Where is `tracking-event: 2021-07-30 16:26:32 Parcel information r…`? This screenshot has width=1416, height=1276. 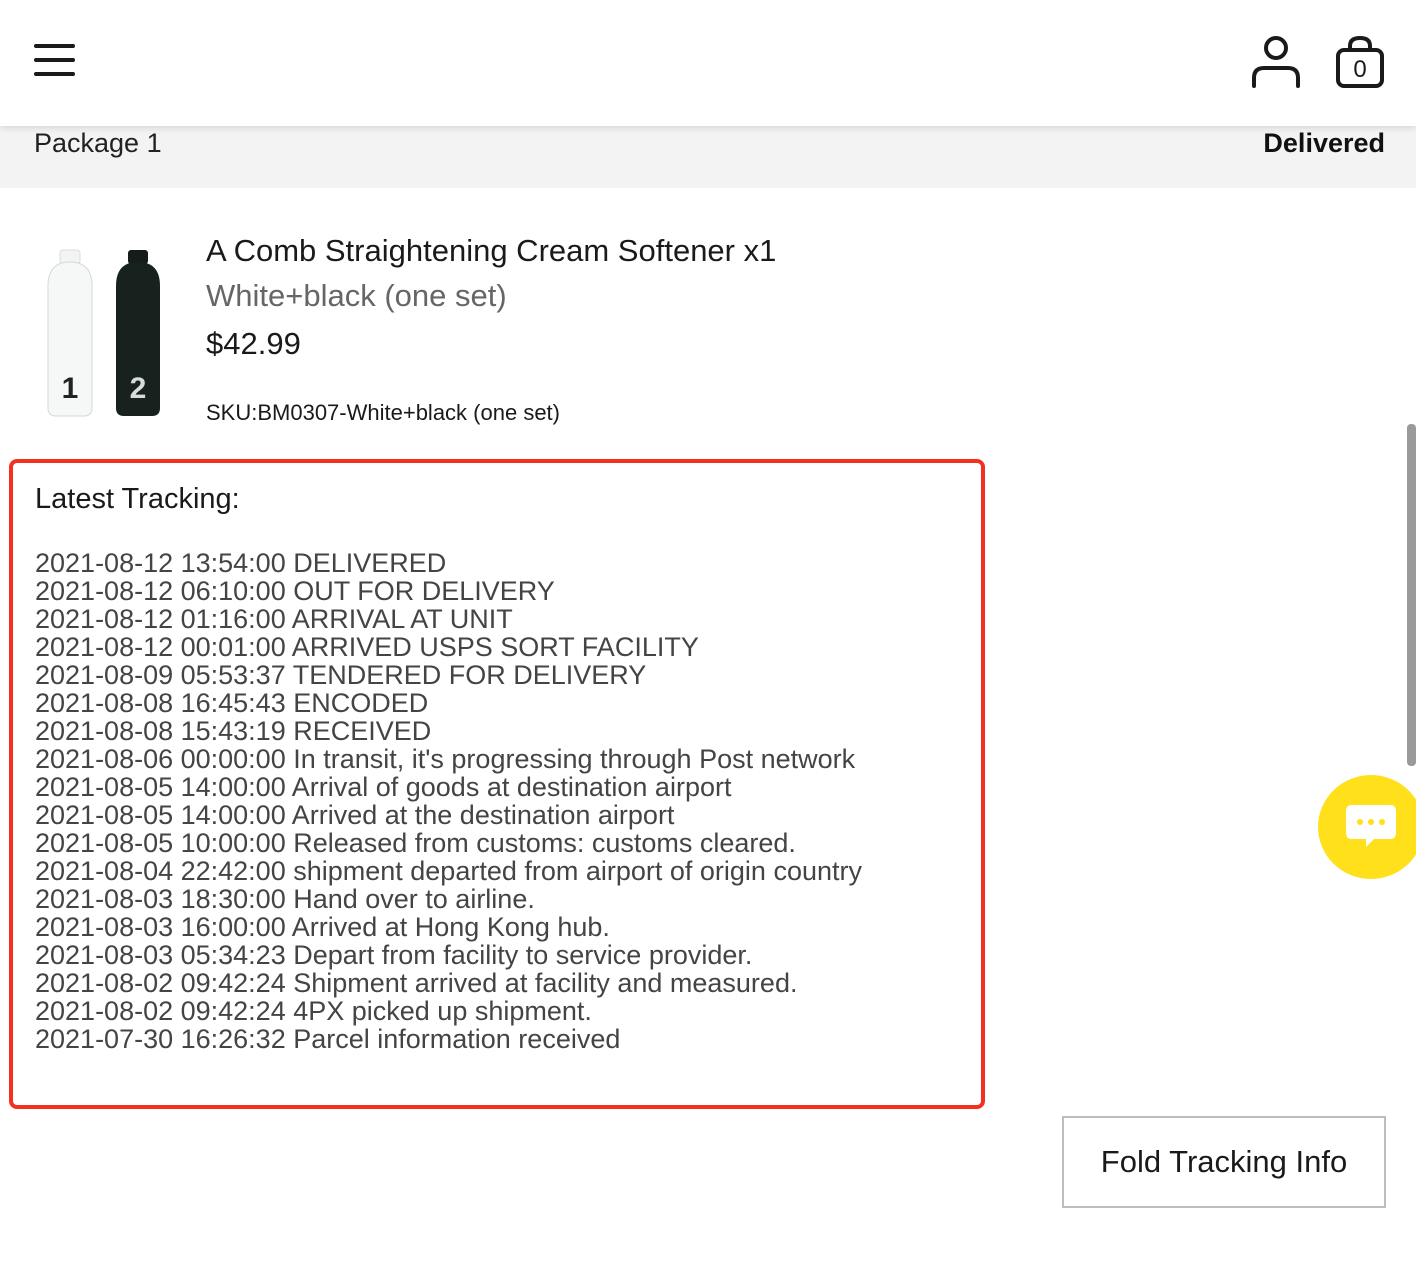 tracking-event: 2021-07-30 16:26:32 Parcel information r… is located at coordinates (328, 1039).